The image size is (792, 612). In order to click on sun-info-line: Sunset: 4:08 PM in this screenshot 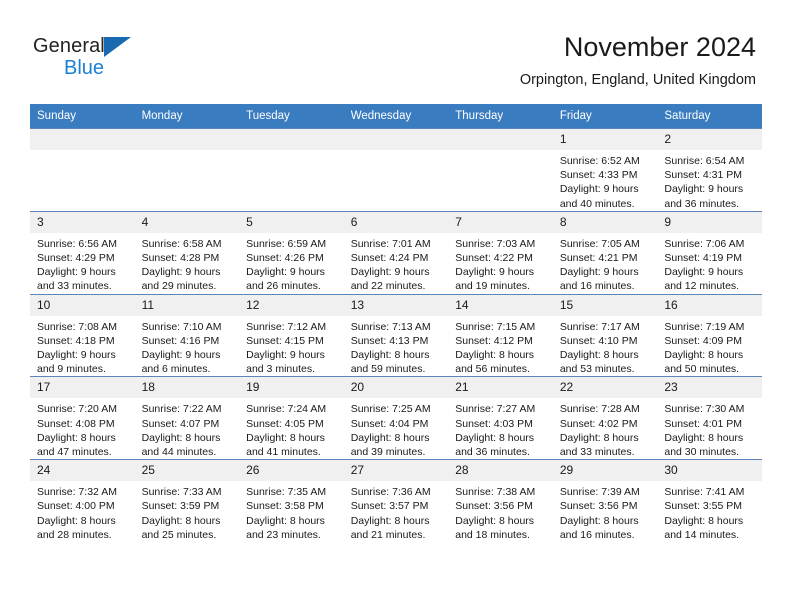, I will do `click(76, 423)`.